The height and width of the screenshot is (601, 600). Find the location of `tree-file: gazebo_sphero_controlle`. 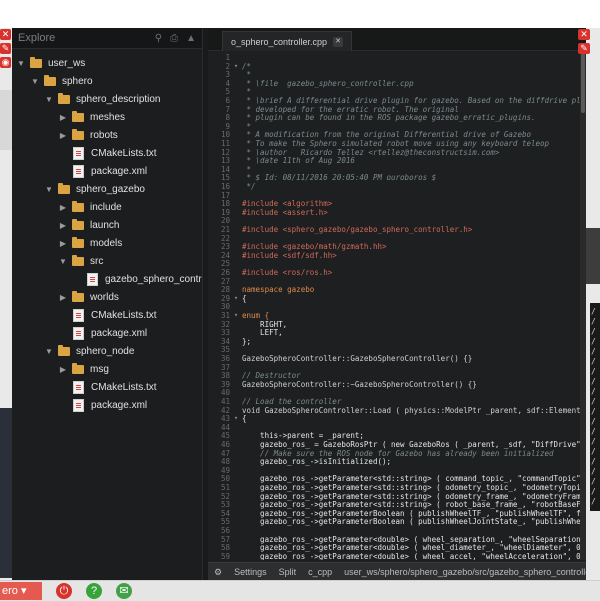

tree-file: gazebo_sphero_controlle is located at coordinates (144, 279).